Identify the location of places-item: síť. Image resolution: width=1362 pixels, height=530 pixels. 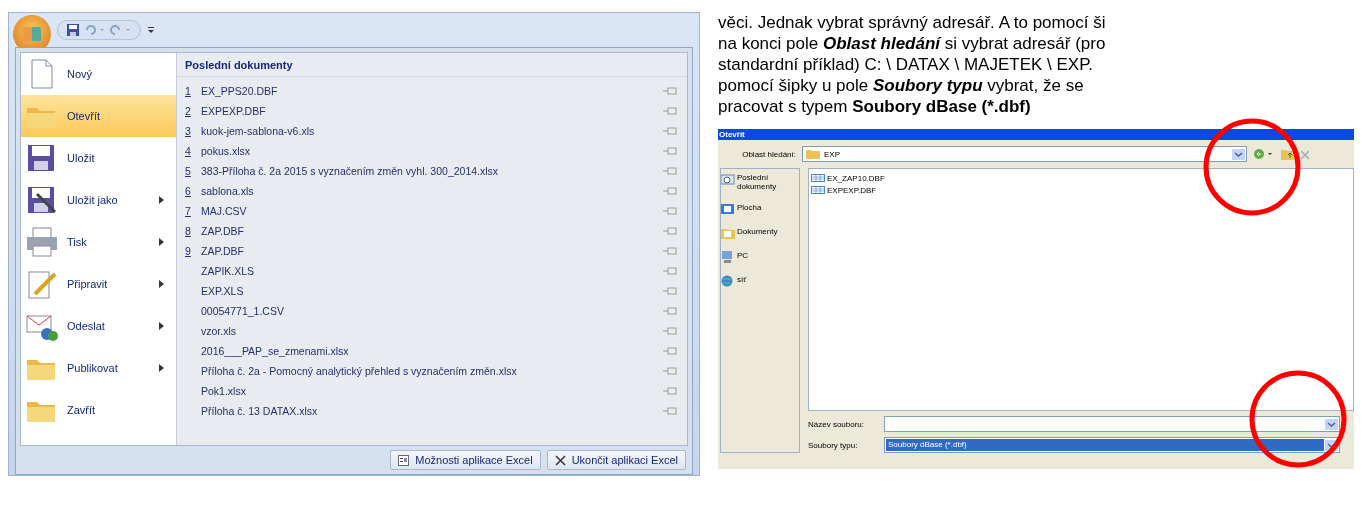
(760, 281).